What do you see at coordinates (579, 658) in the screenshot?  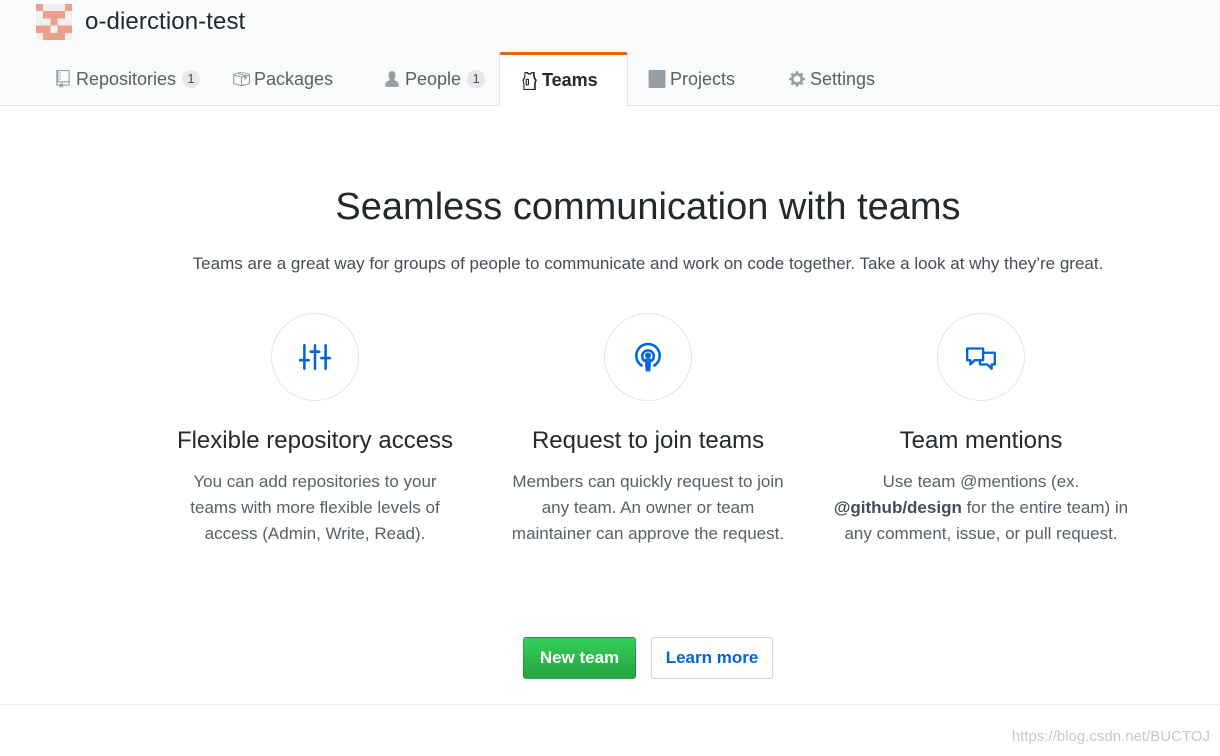 I see `new-team-button: New team` at bounding box center [579, 658].